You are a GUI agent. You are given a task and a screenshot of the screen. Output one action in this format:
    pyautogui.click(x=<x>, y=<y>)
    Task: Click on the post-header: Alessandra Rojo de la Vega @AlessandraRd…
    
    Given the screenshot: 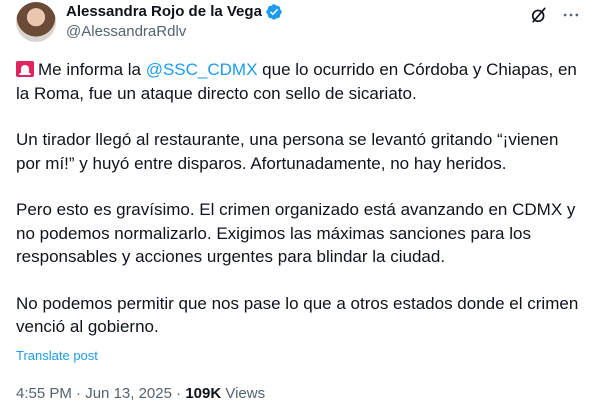 What is the action you would take?
    pyautogui.click(x=174, y=22)
    